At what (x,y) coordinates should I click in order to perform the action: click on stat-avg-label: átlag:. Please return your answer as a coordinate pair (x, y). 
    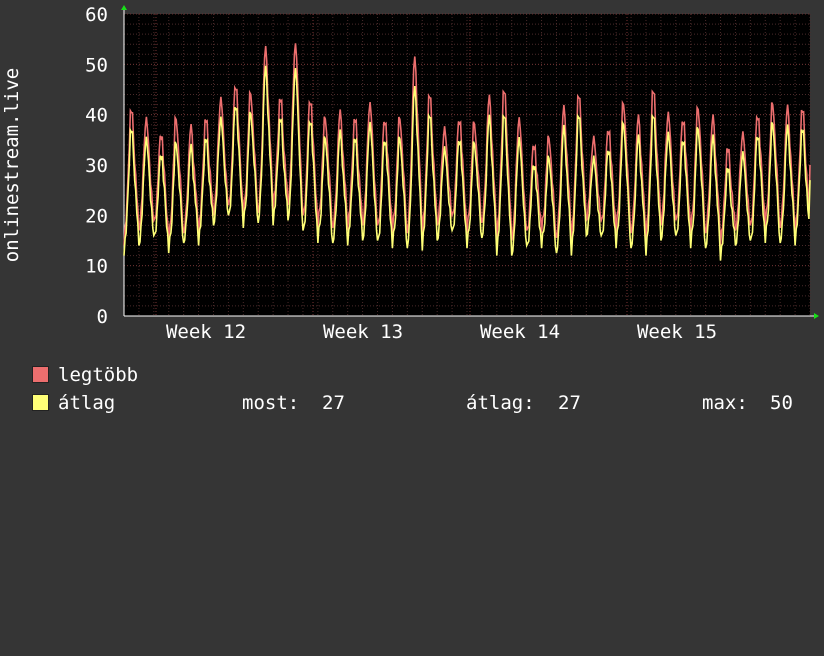
    Looking at the image, I should click on (500, 403).